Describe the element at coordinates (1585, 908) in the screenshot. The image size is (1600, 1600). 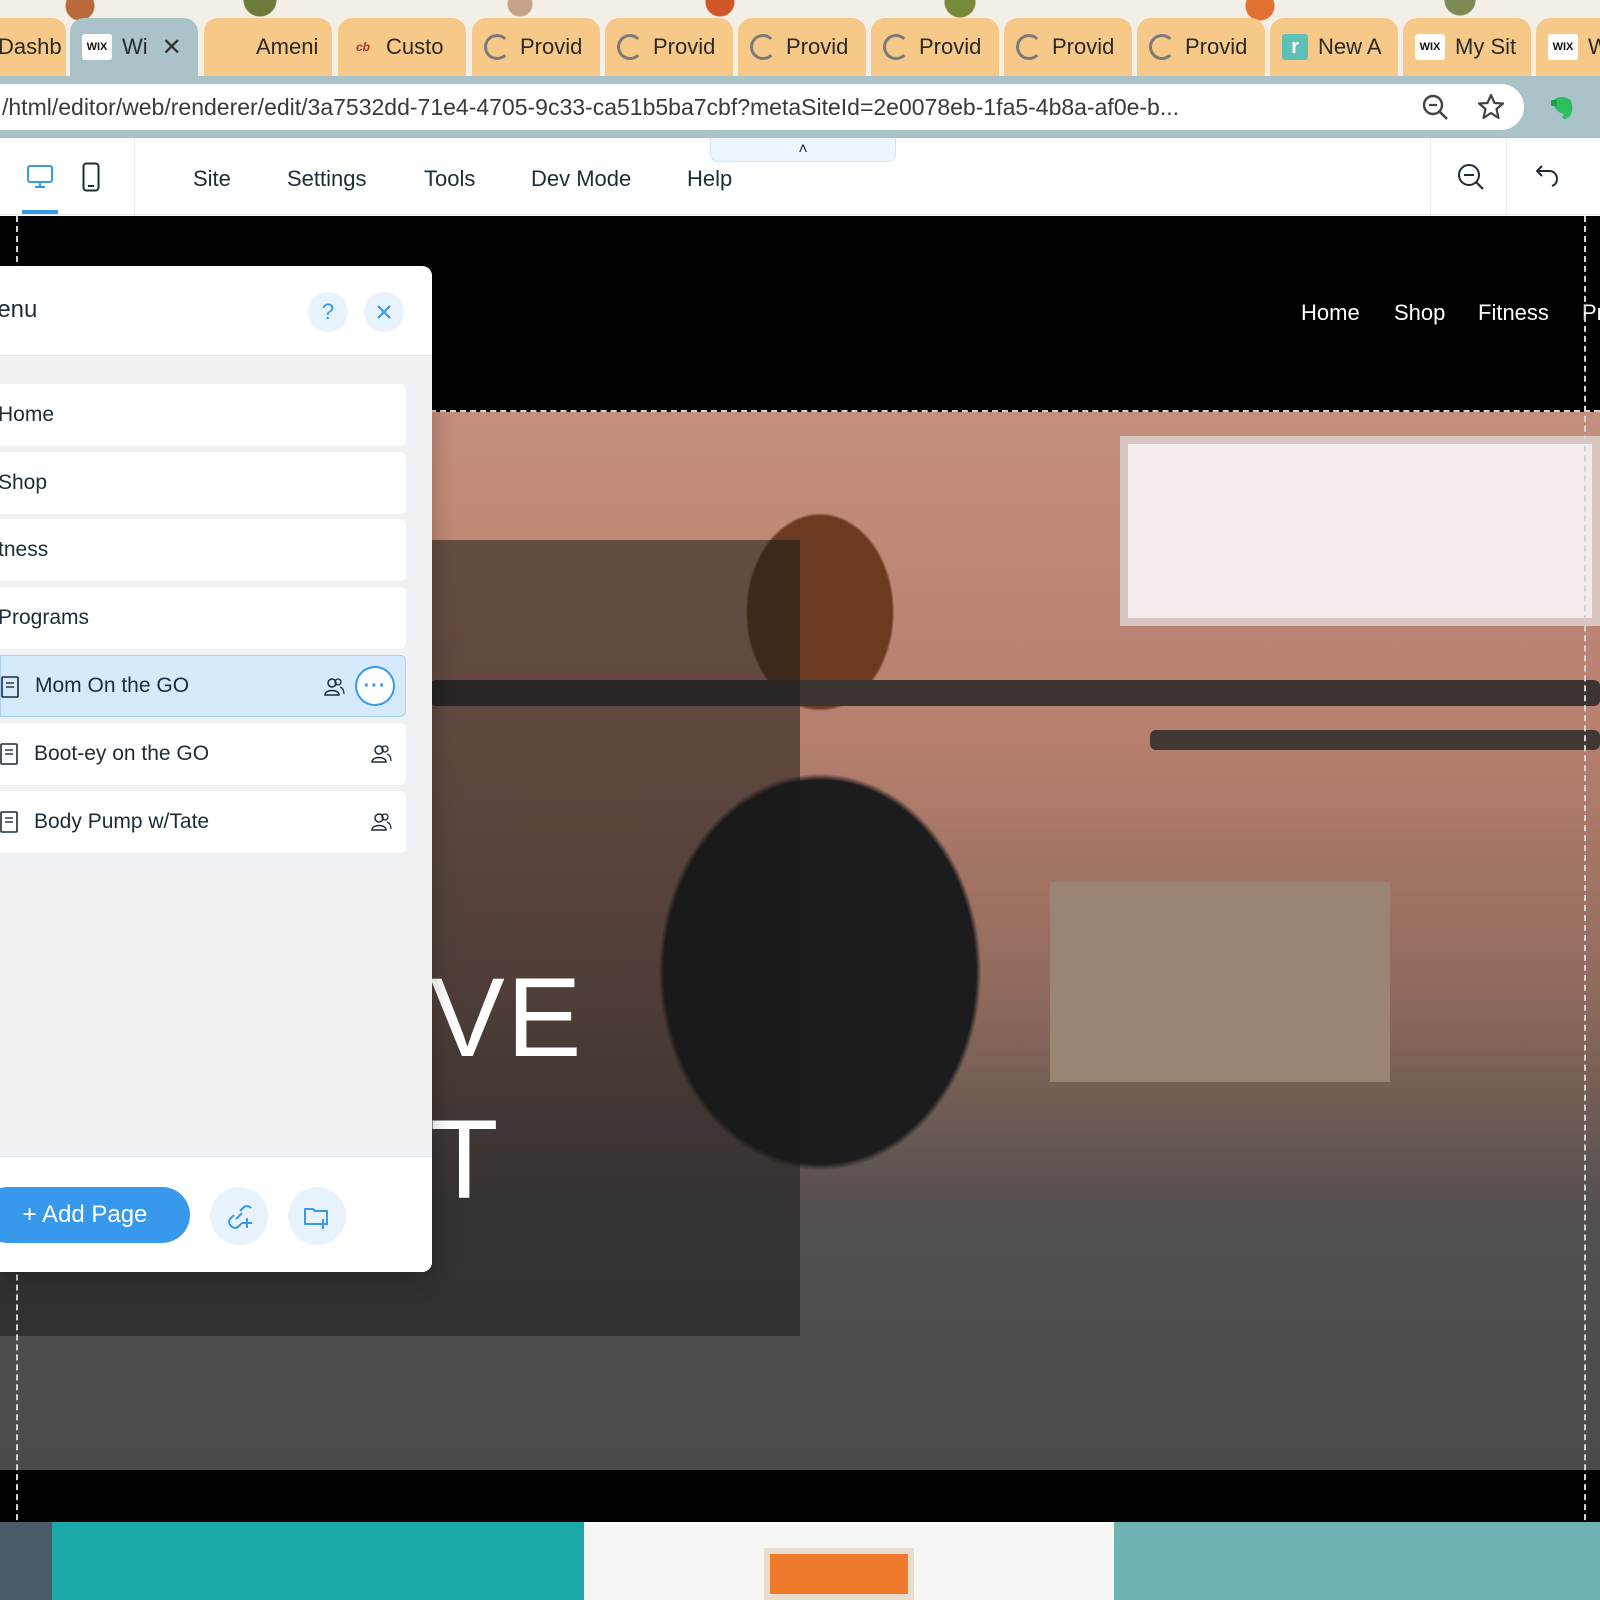
I see `right-gridline` at that location.